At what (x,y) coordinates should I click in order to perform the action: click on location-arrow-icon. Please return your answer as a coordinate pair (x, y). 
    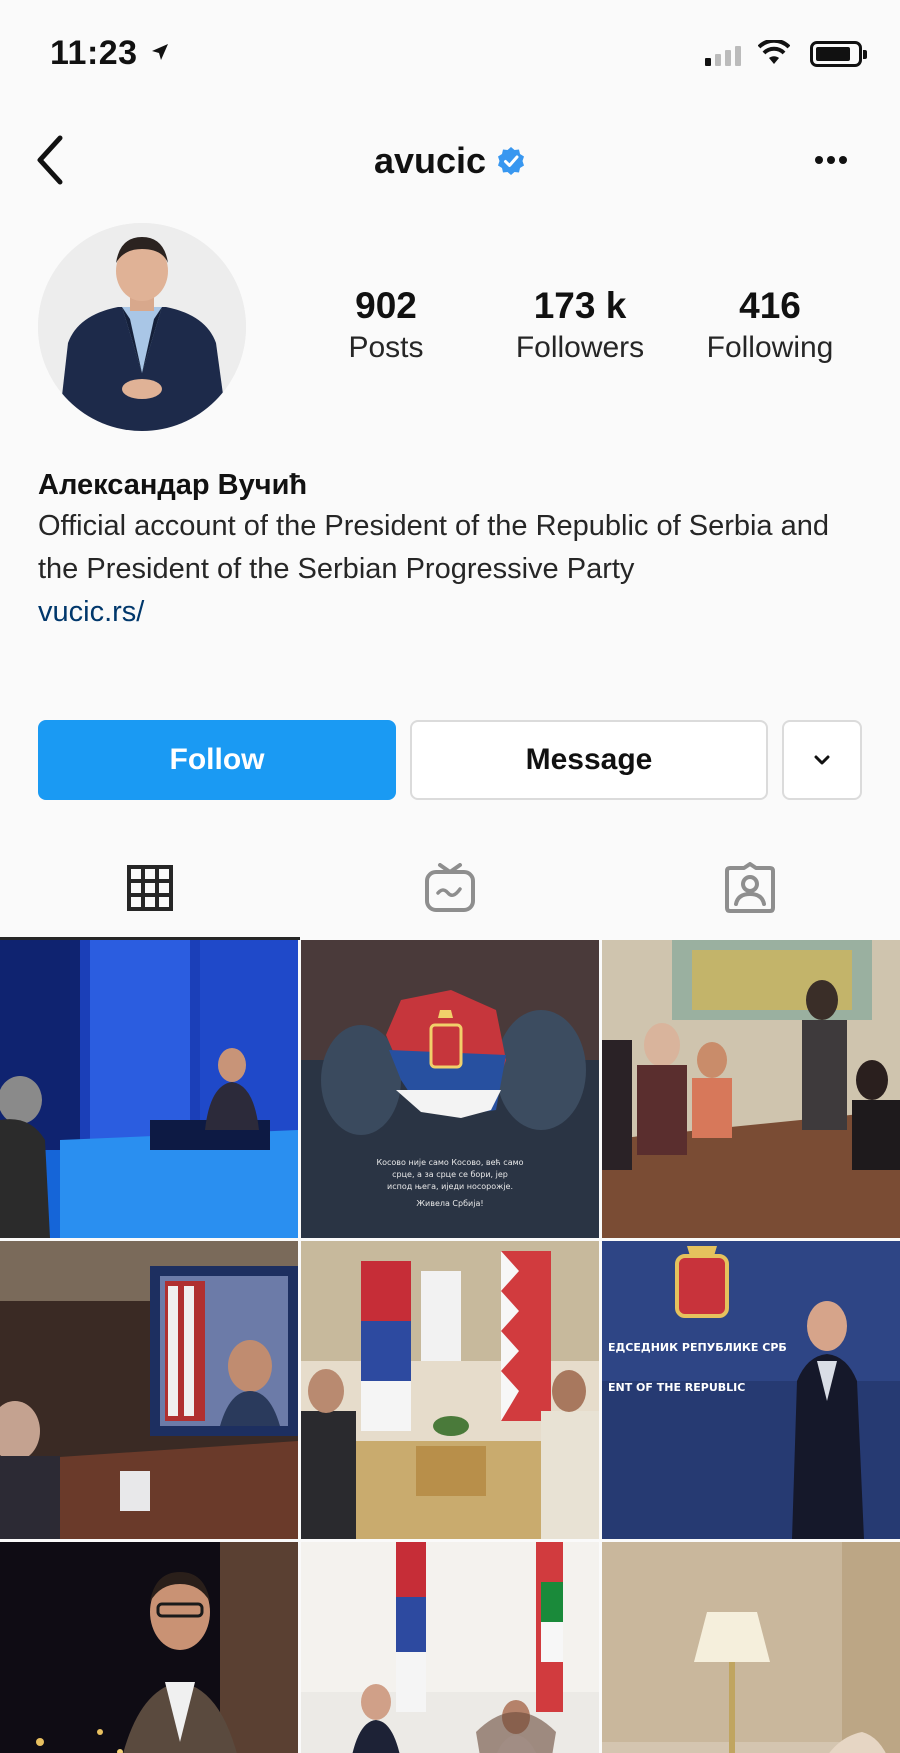
    Looking at the image, I should click on (160, 52).